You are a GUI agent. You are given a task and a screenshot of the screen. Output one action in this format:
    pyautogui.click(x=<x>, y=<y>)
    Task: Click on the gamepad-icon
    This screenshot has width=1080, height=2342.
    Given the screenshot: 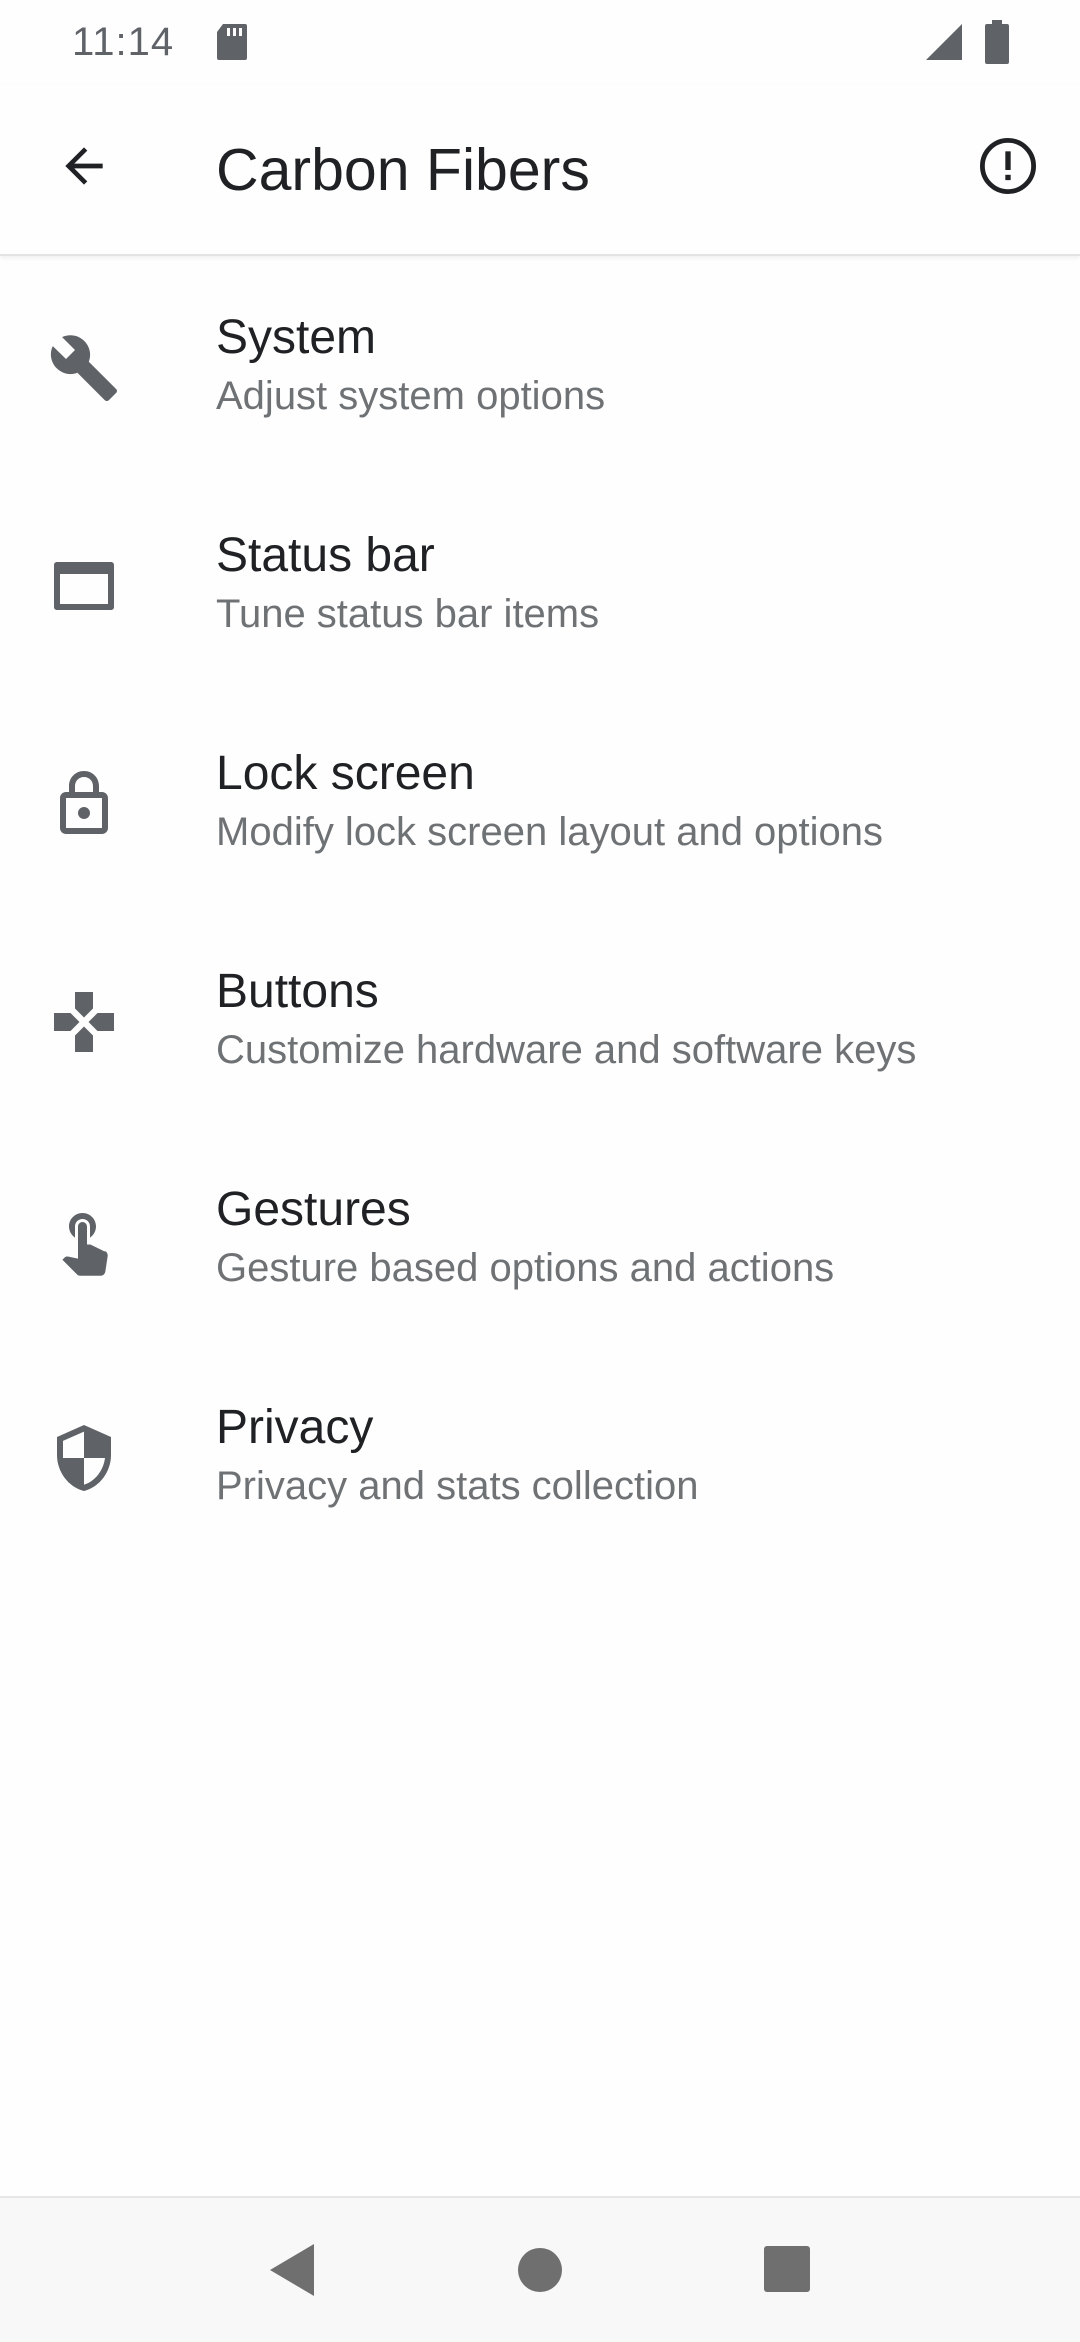 What is the action you would take?
    pyautogui.click(x=84, y=1022)
    